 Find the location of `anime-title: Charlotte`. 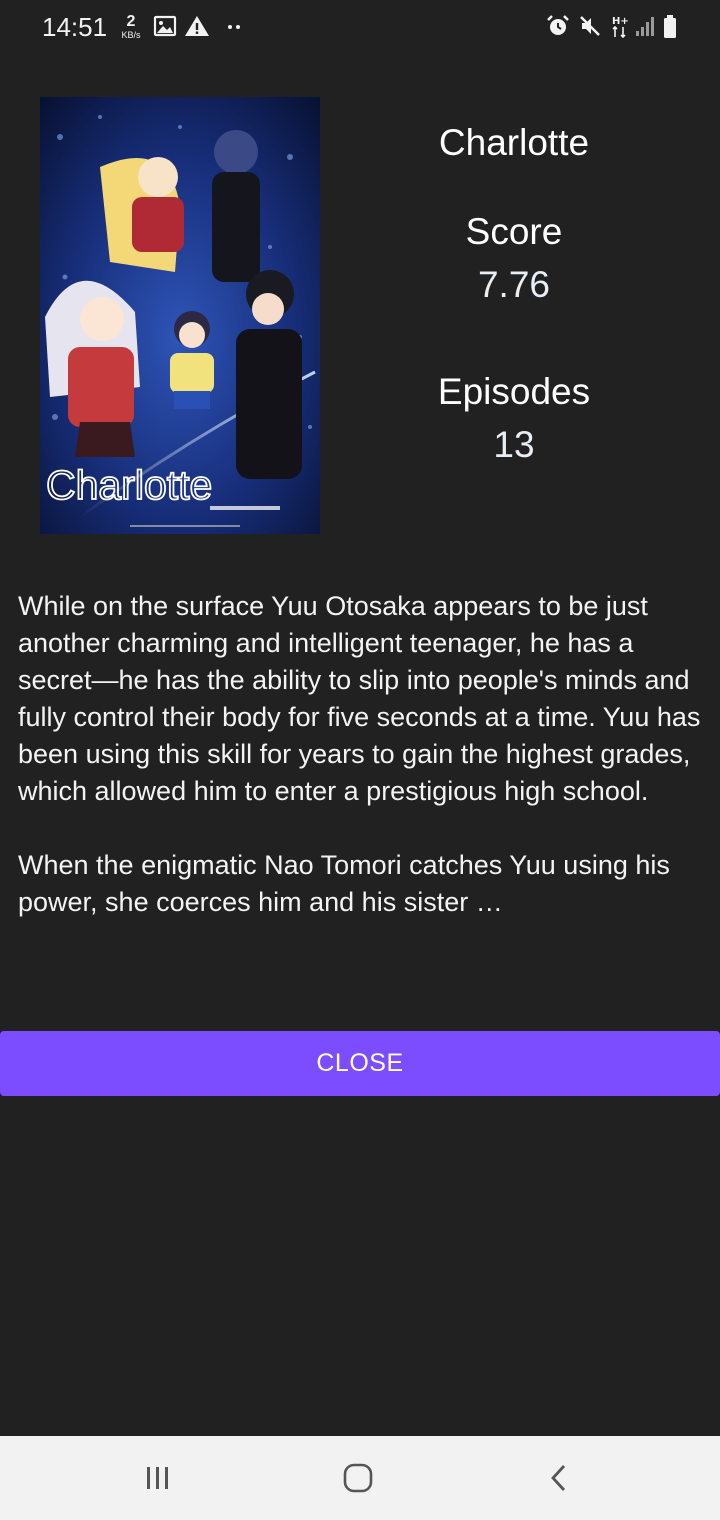

anime-title: Charlotte is located at coordinates (514, 142).